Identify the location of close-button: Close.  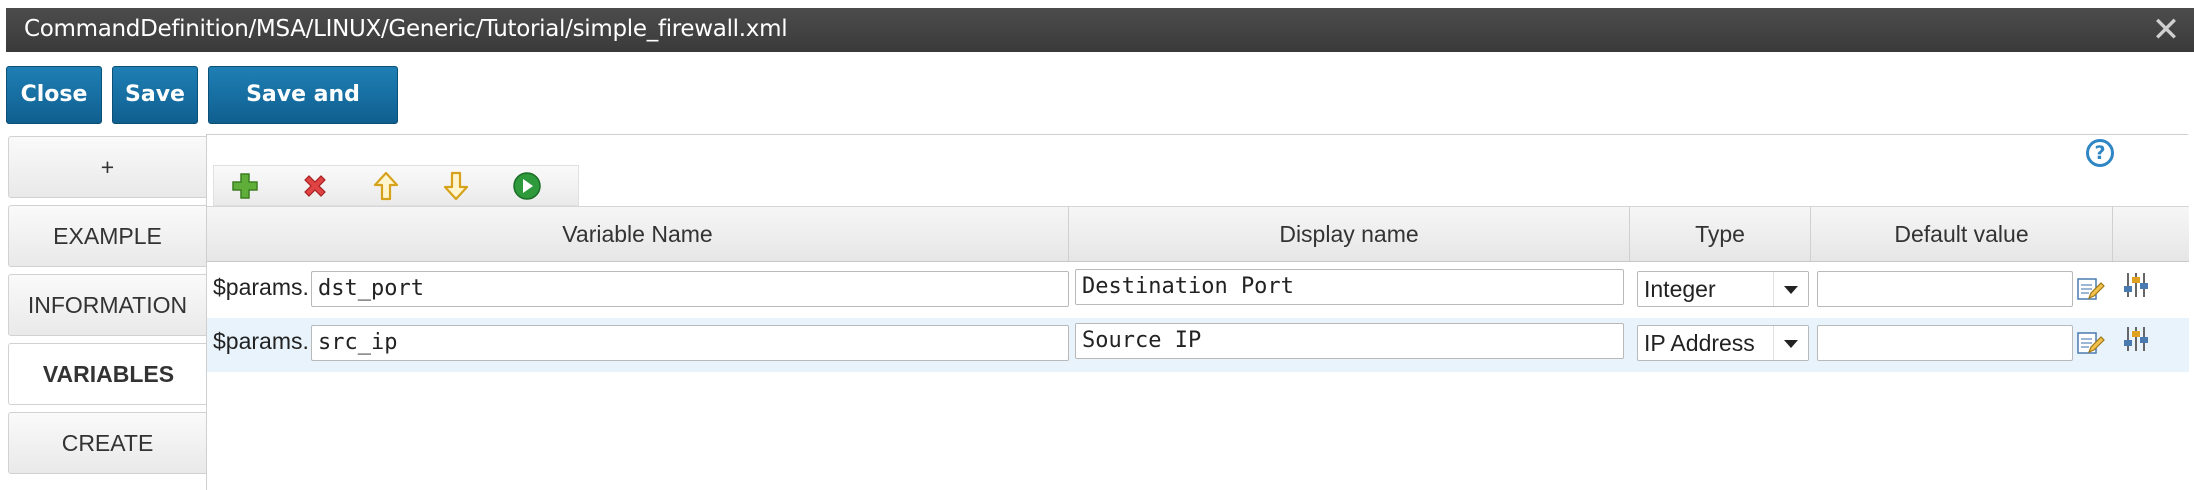
(54, 95).